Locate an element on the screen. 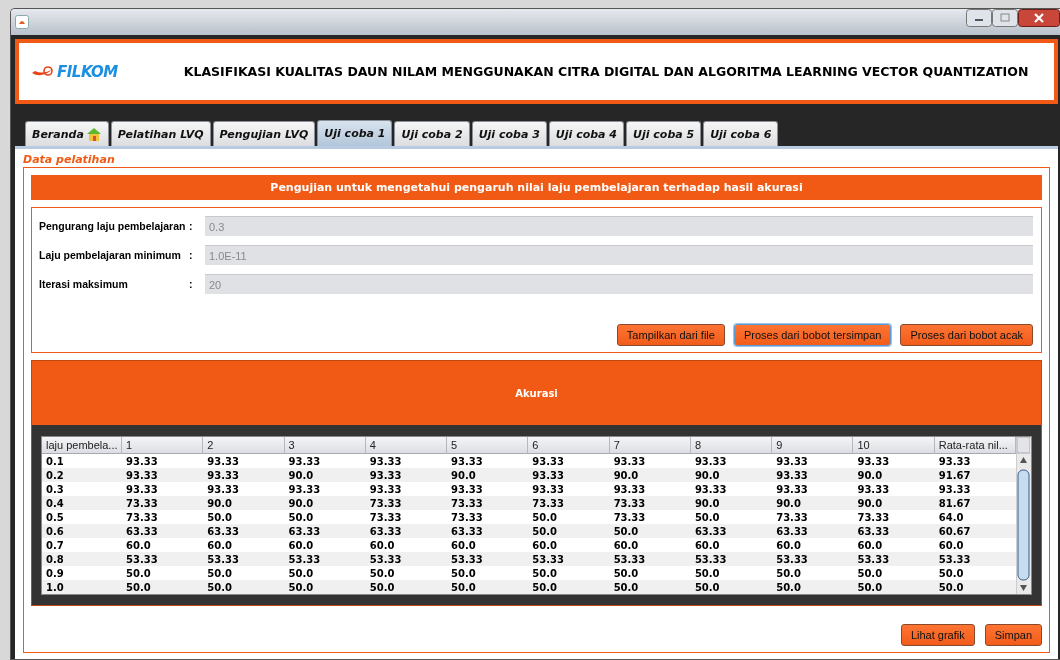 The image size is (1060, 660). column-header: 8 is located at coordinates (731, 445).